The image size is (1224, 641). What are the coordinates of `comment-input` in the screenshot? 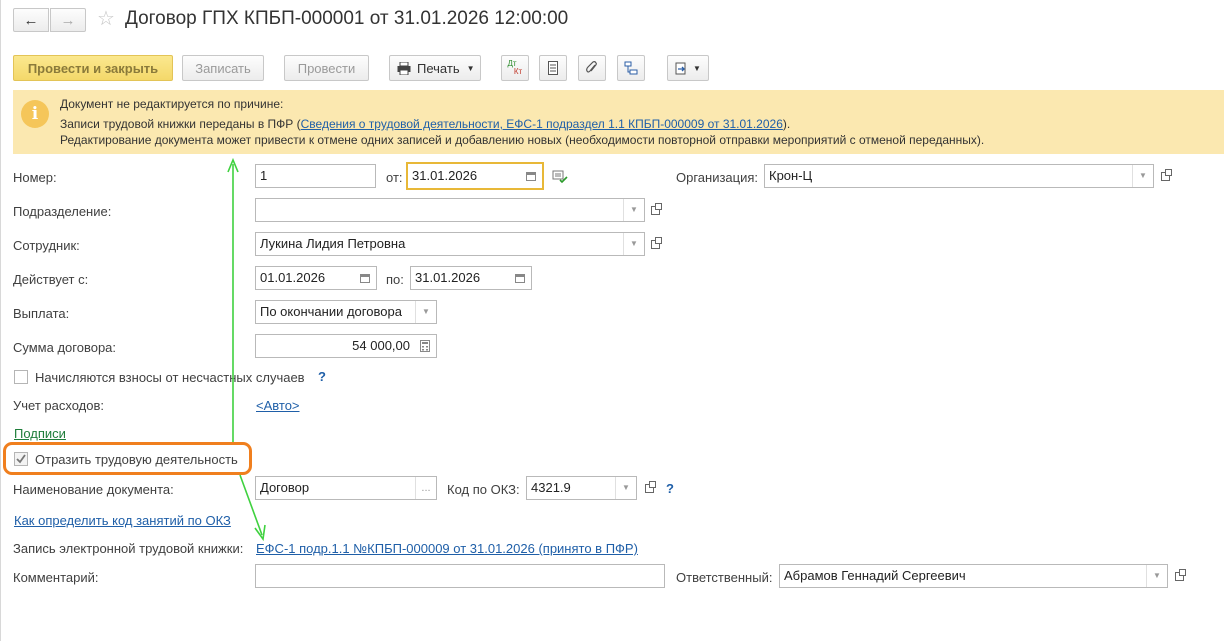 It's located at (460, 576).